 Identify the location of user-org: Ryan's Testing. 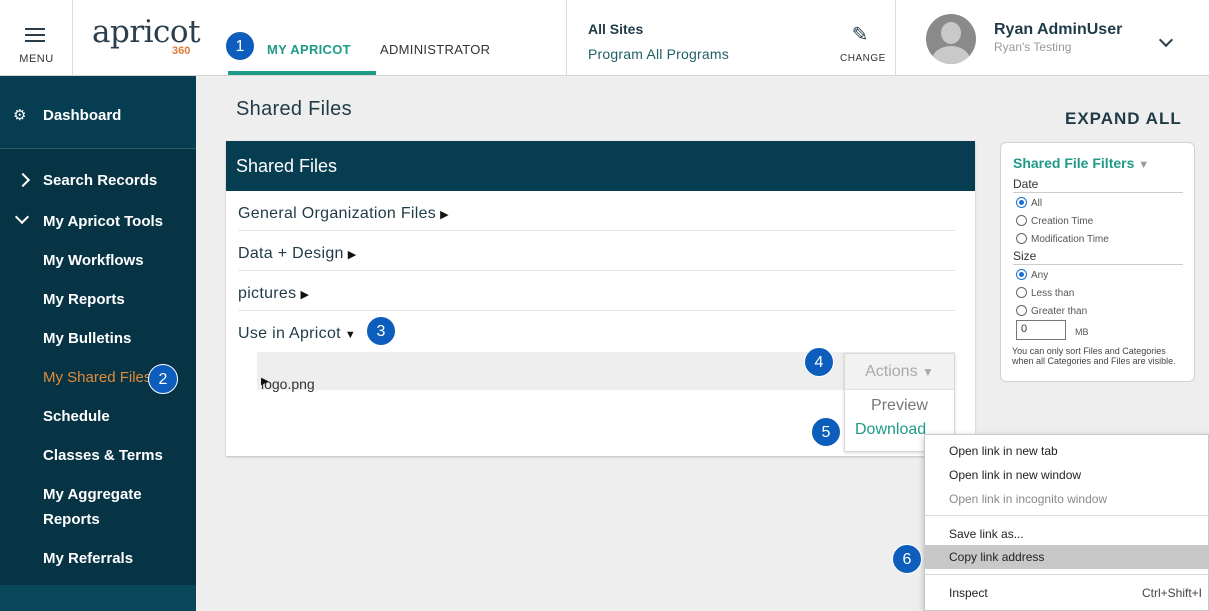
(1033, 47).